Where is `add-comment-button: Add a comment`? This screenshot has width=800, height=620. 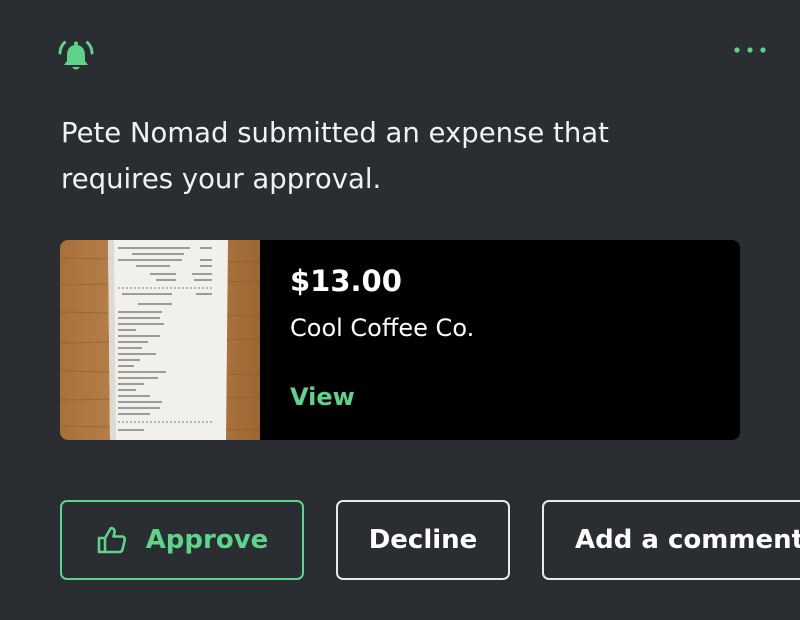 add-comment-button: Add a comment is located at coordinates (671, 540).